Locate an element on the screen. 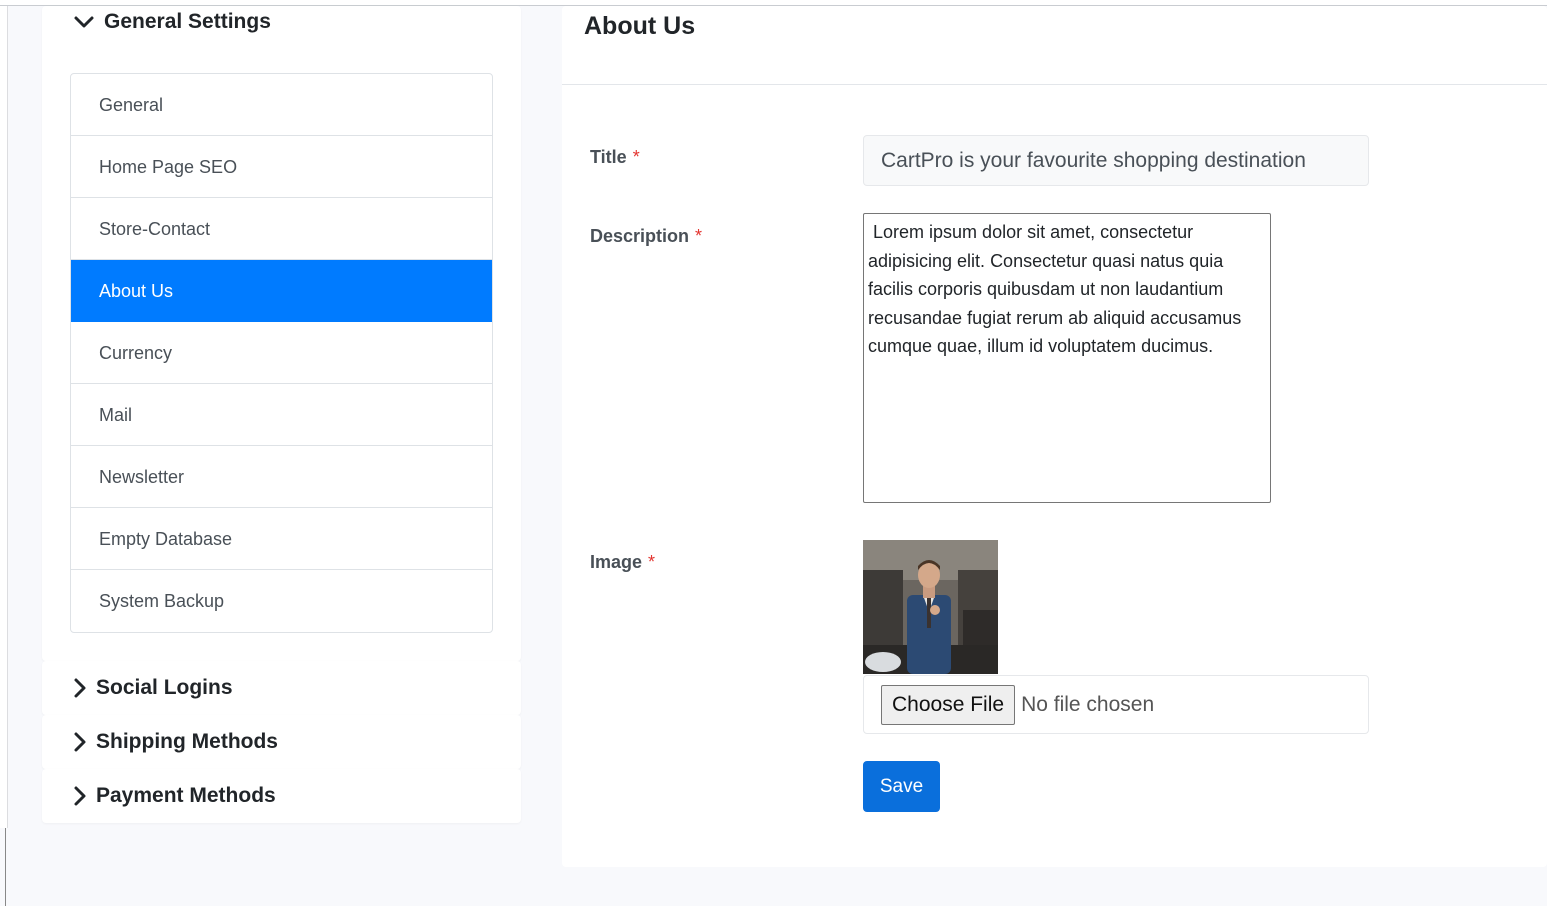 This screenshot has height=906, width=1547. menu-item-home-page-seo: Home Page SEO is located at coordinates (281, 167).